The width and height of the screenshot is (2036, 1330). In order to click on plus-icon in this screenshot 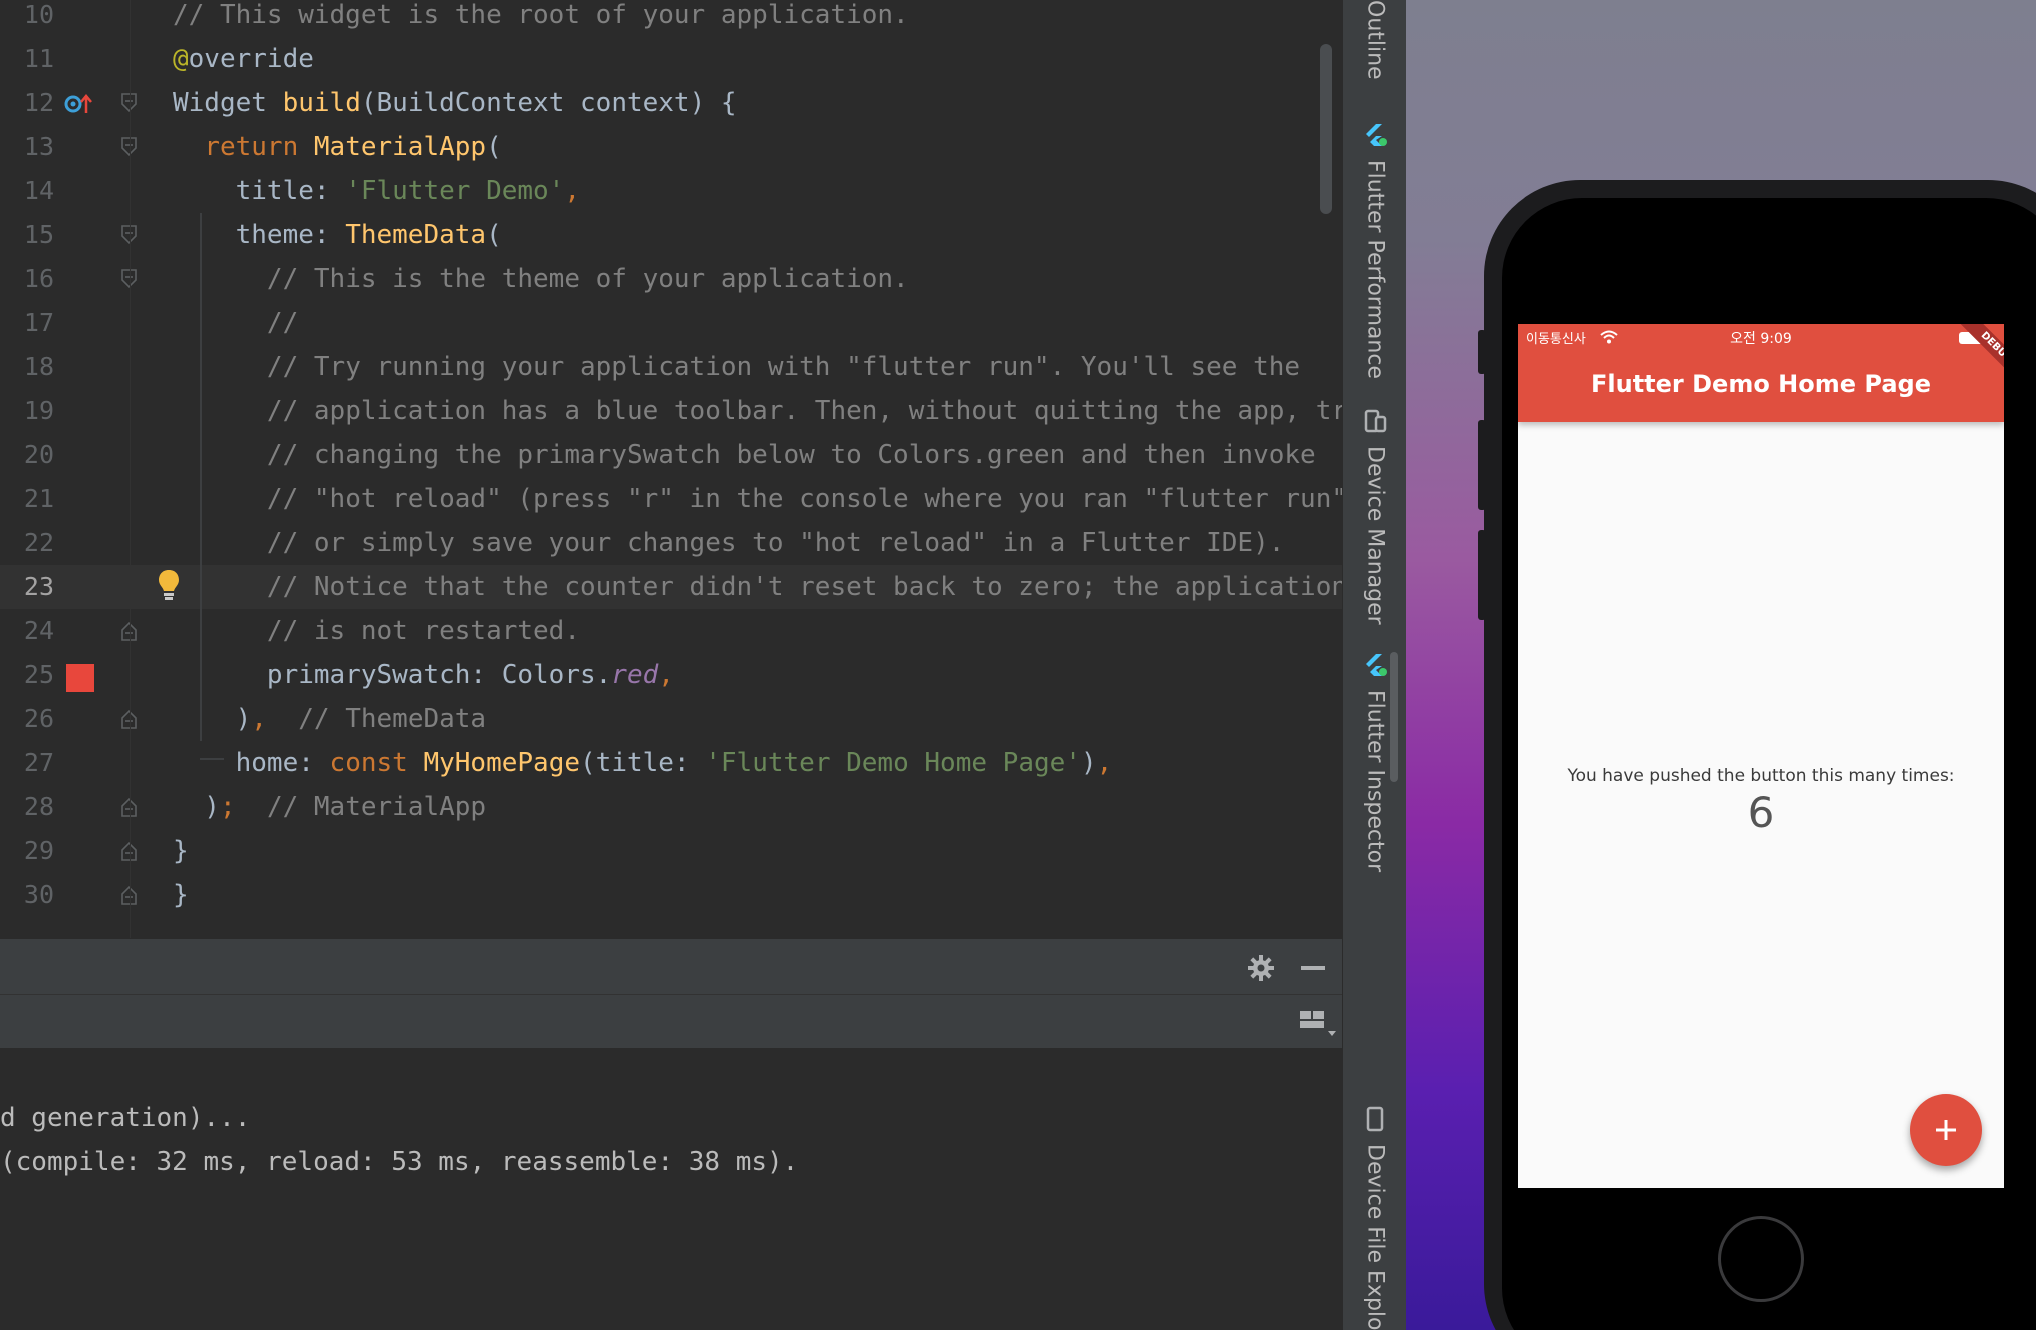, I will do `click(1946, 1130)`.